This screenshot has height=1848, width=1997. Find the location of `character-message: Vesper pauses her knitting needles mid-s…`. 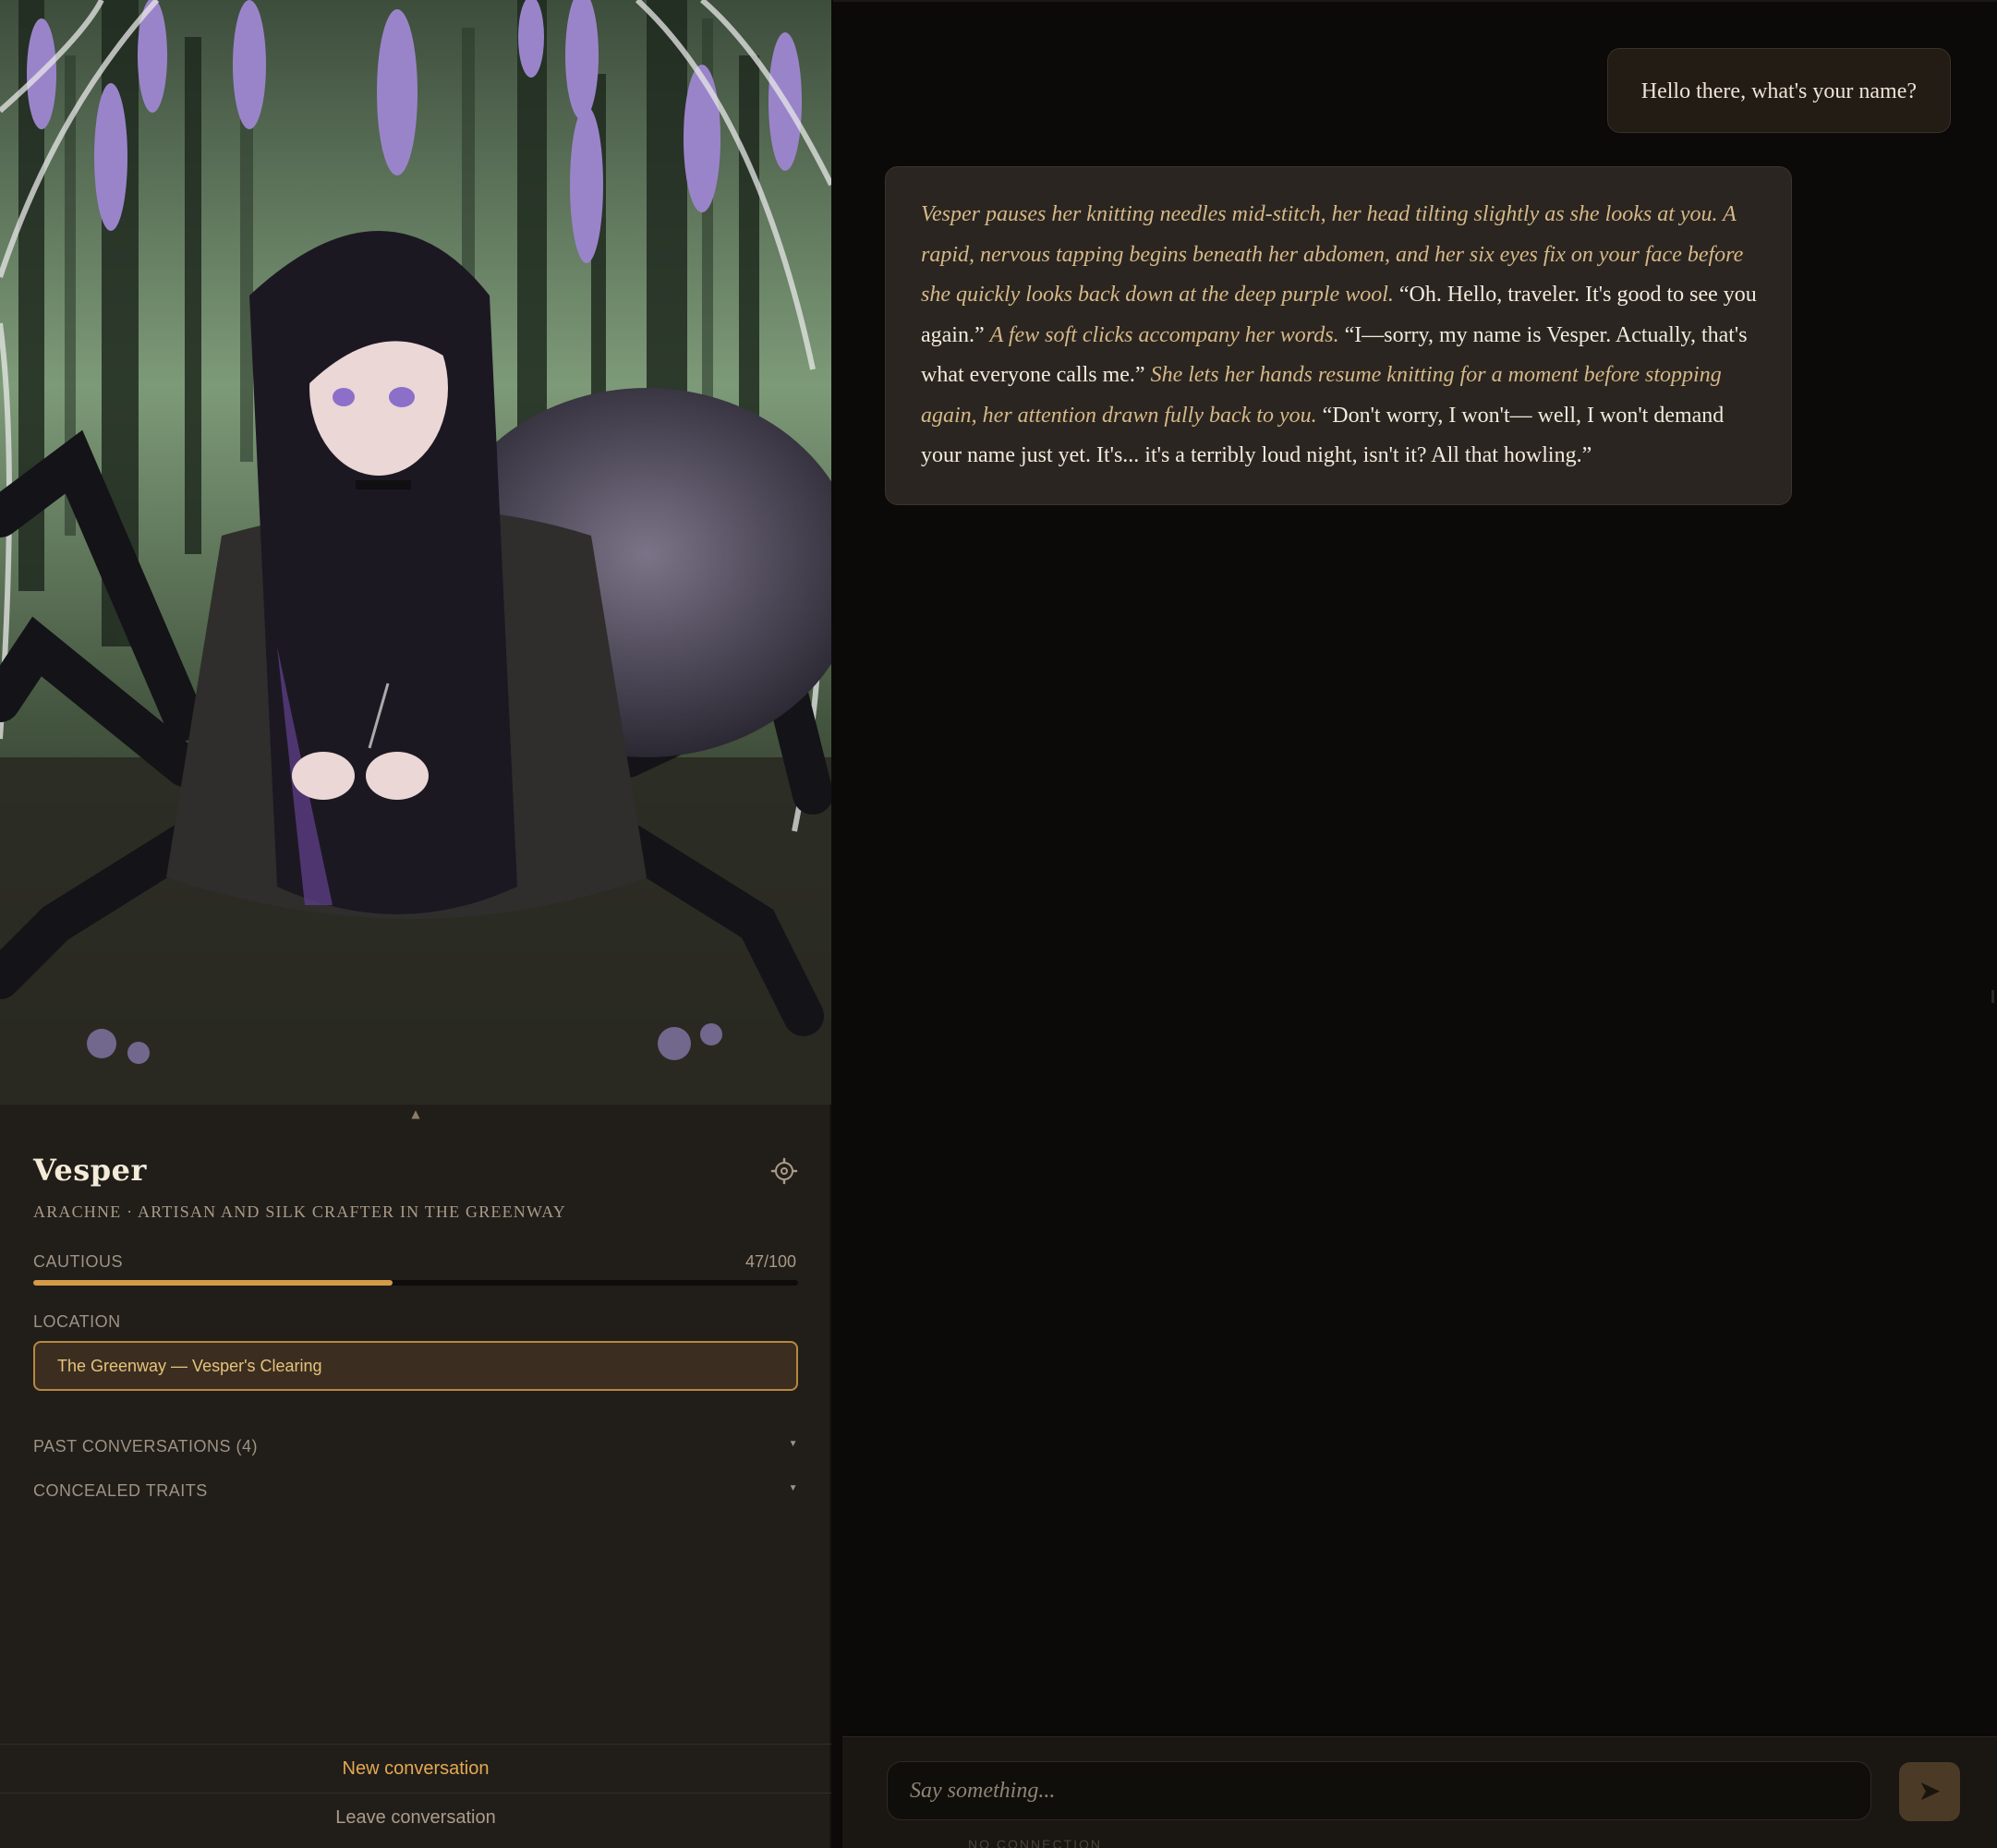

character-message: Vesper pauses her knitting needles mid-s… is located at coordinates (1339, 335).